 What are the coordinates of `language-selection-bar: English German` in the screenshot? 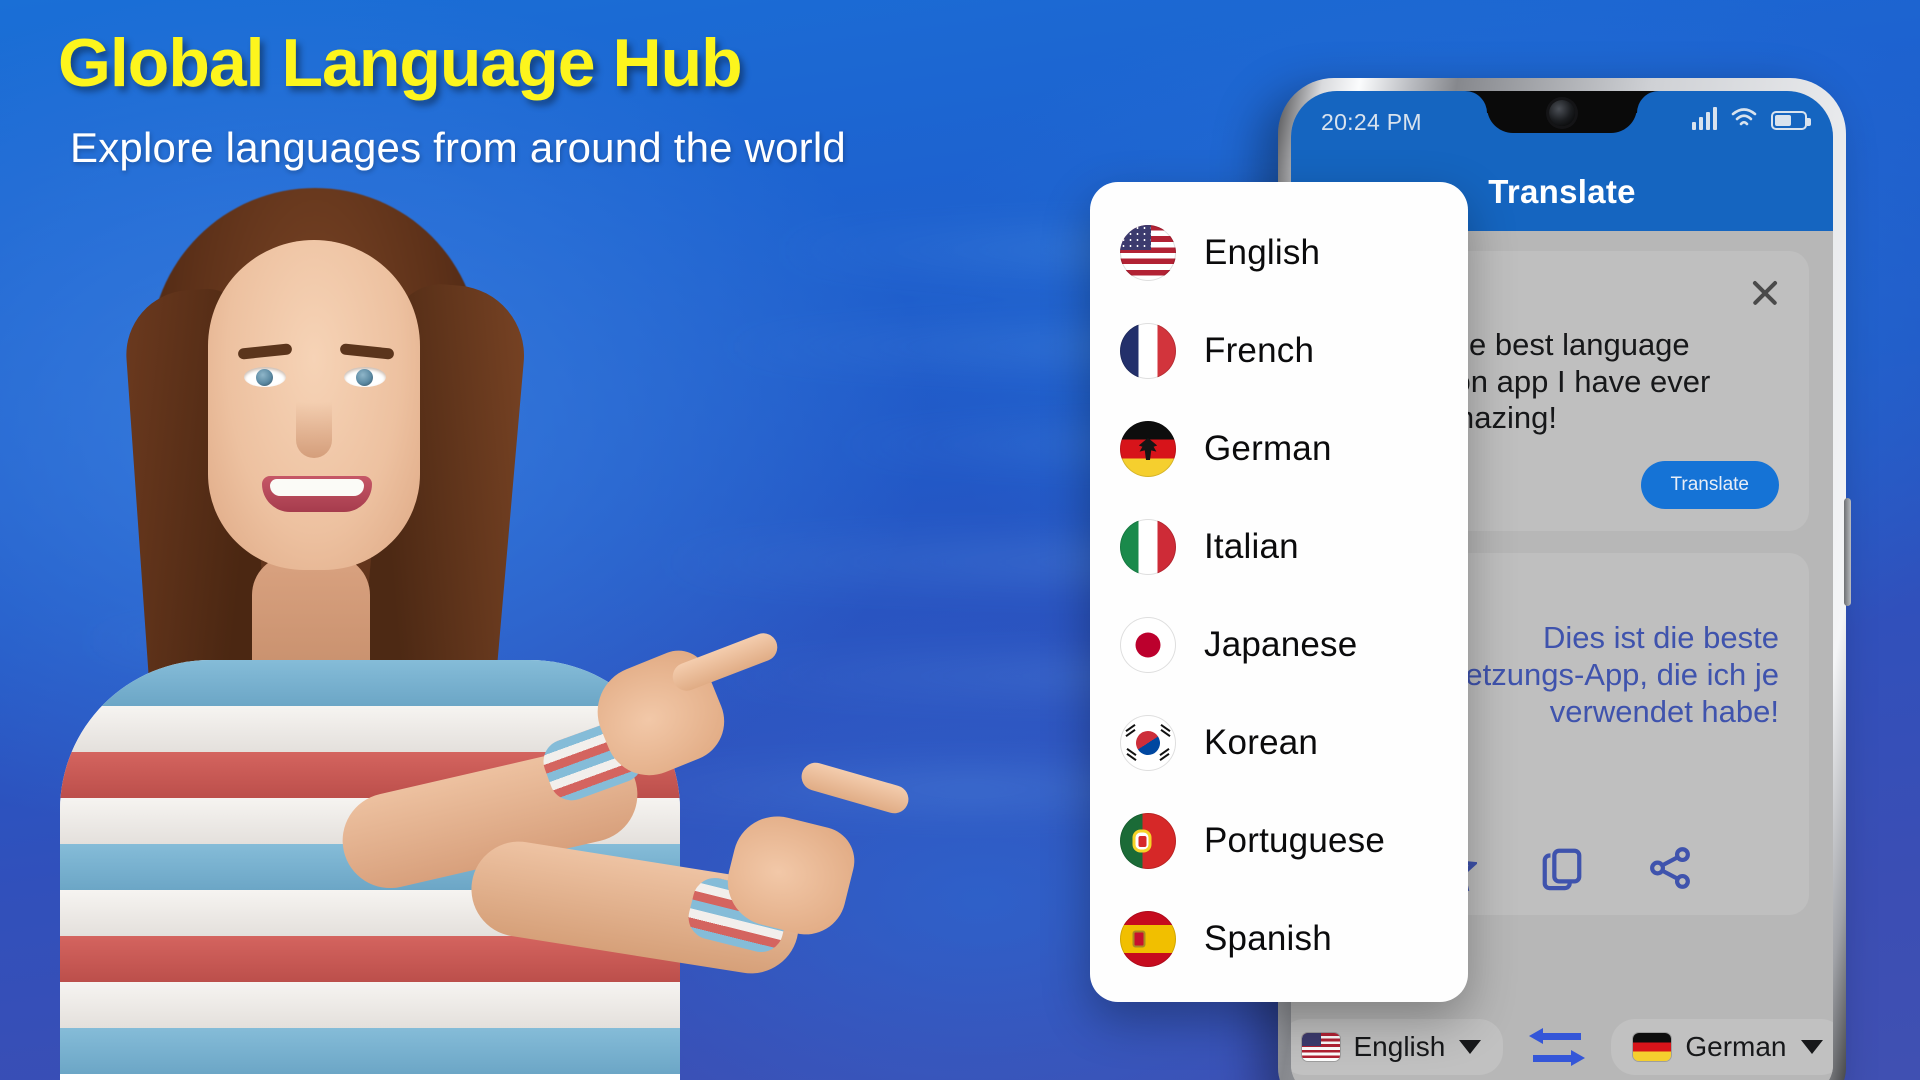 It's located at (1562, 1039).